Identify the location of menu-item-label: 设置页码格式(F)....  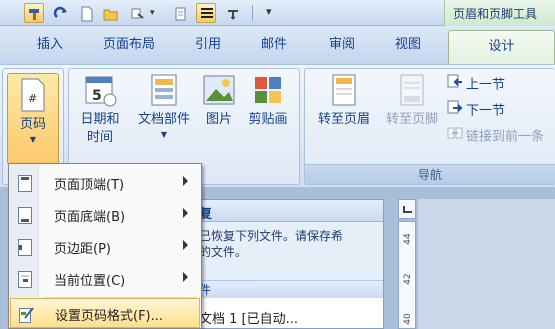
(109, 316).